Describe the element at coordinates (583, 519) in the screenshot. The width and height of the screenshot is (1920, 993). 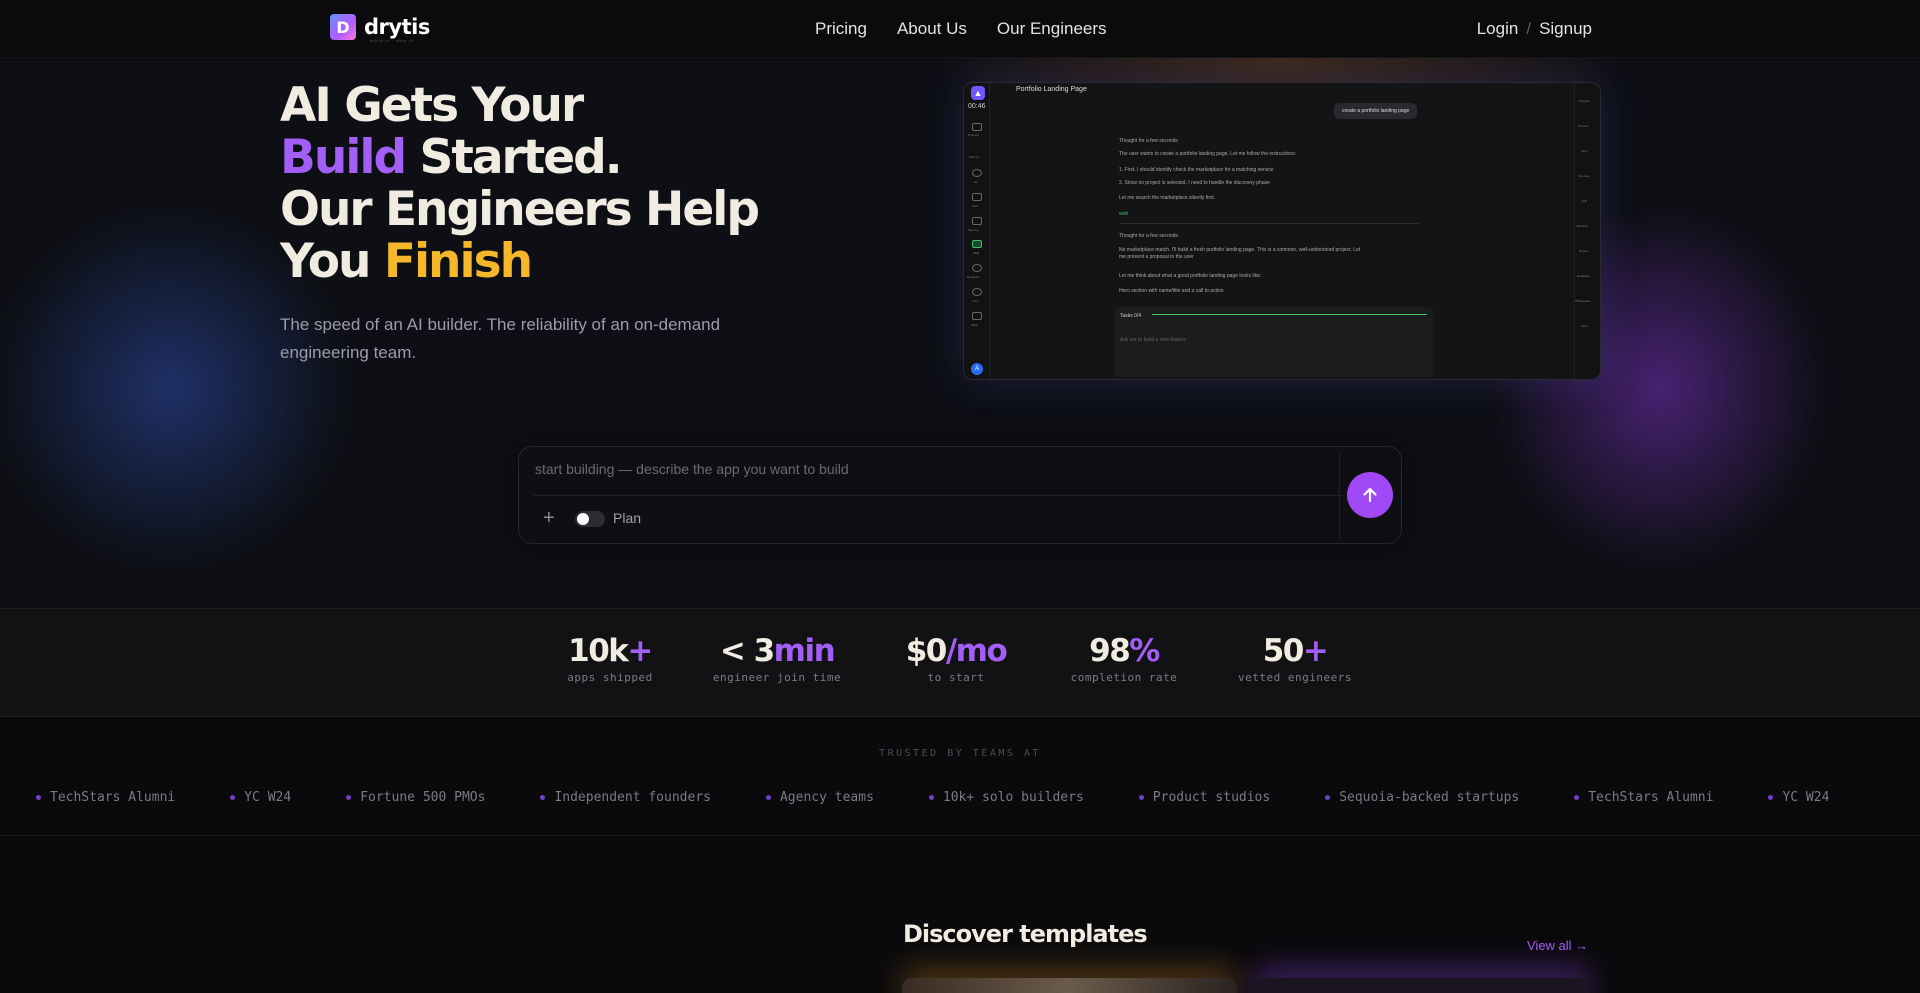
I see `plan-toggle-knob` at that location.